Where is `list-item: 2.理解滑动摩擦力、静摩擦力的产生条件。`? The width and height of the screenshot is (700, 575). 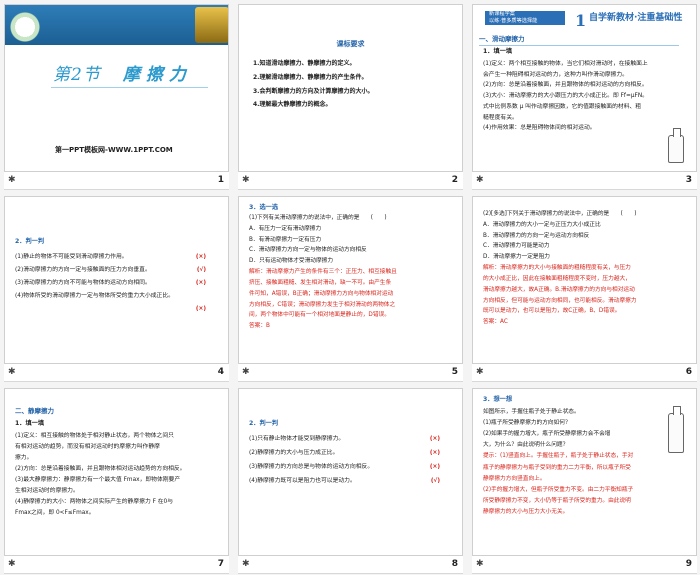 list-item: 2.理解滑动摩擦力、静摩擦力的产生条件。 is located at coordinates (310, 77).